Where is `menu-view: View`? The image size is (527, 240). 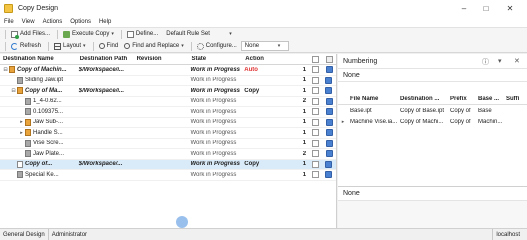
menu-view: View is located at coordinates (28, 22).